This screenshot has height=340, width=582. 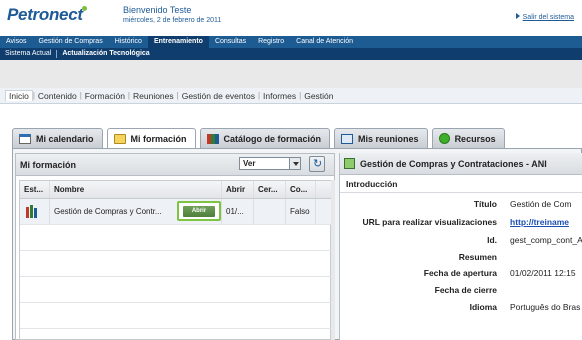 What do you see at coordinates (522, 204) in the screenshot?
I see `field-titulo: Título Gestión de Com` at bounding box center [522, 204].